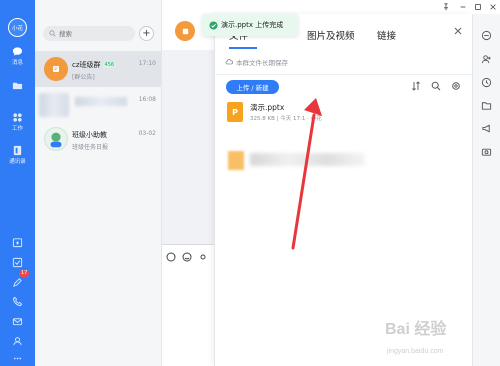 The image size is (500, 366). What do you see at coordinates (146, 33) in the screenshot?
I see `add-button: +` at bounding box center [146, 33].